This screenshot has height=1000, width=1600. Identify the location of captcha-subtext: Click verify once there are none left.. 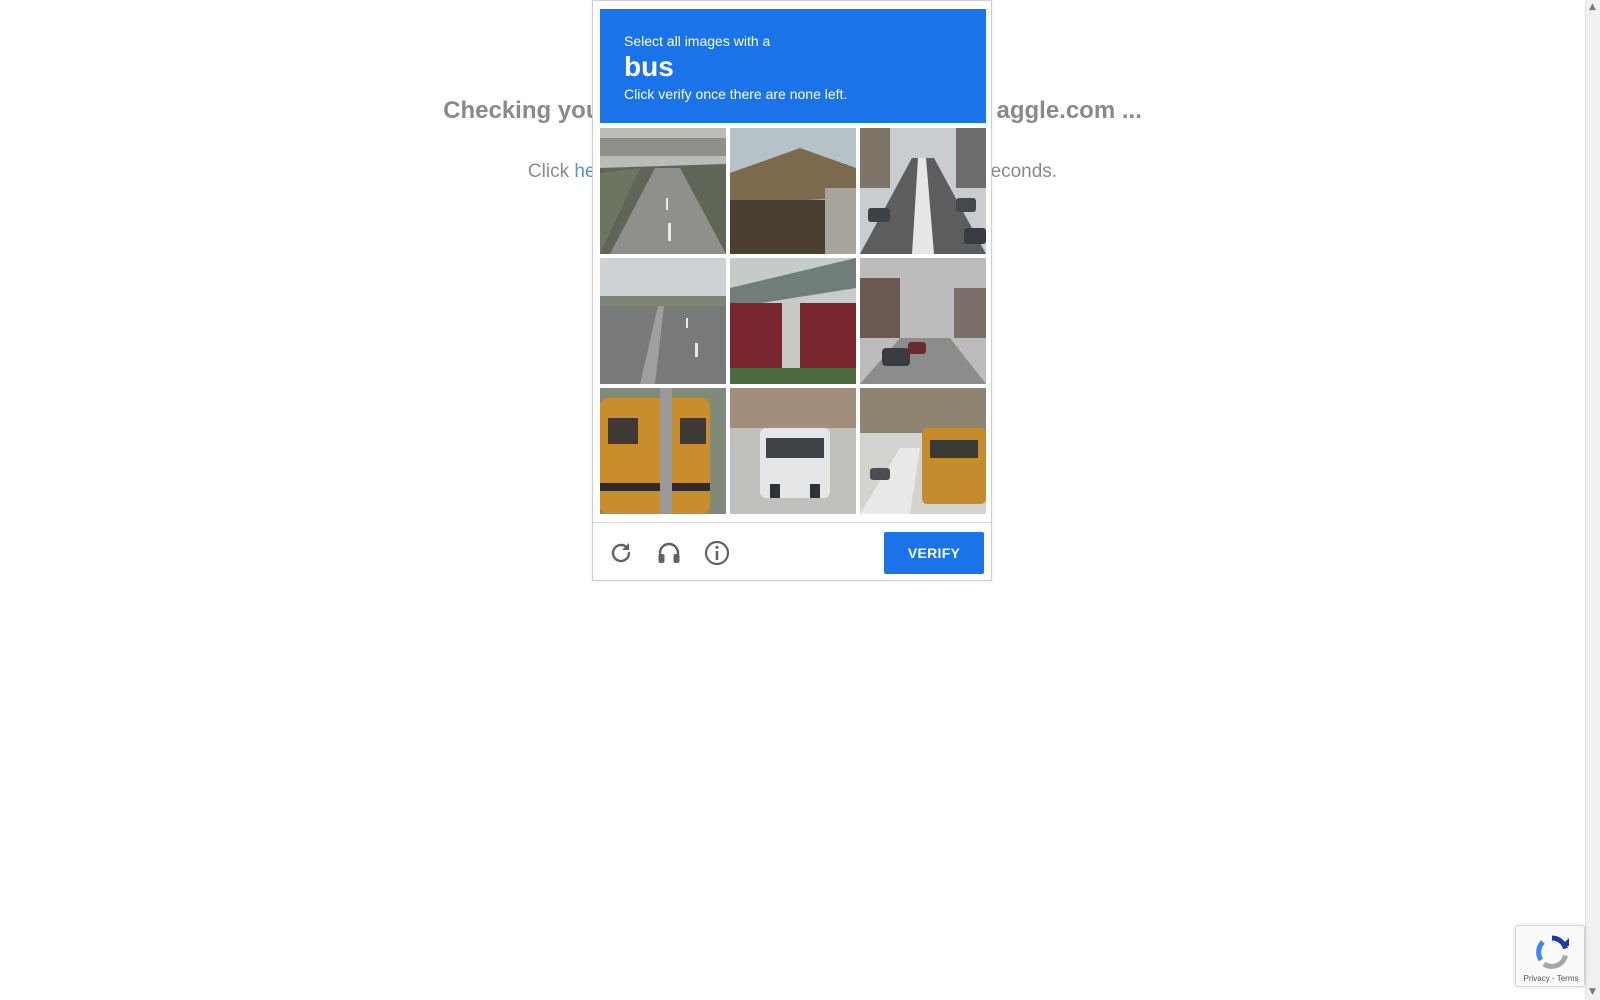
(736, 94).